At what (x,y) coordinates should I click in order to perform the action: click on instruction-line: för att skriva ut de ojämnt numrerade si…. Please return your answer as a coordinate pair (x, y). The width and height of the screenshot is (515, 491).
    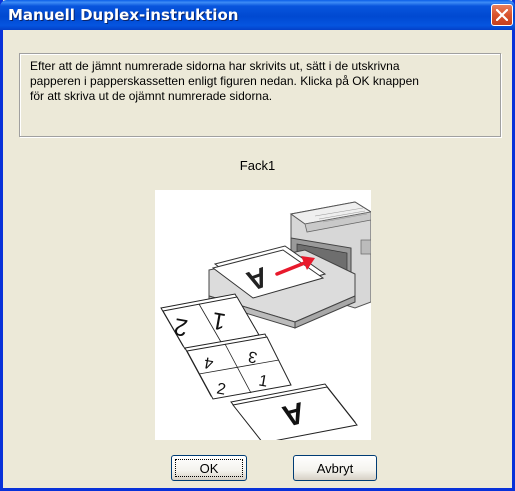
    Looking at the image, I should click on (151, 96).